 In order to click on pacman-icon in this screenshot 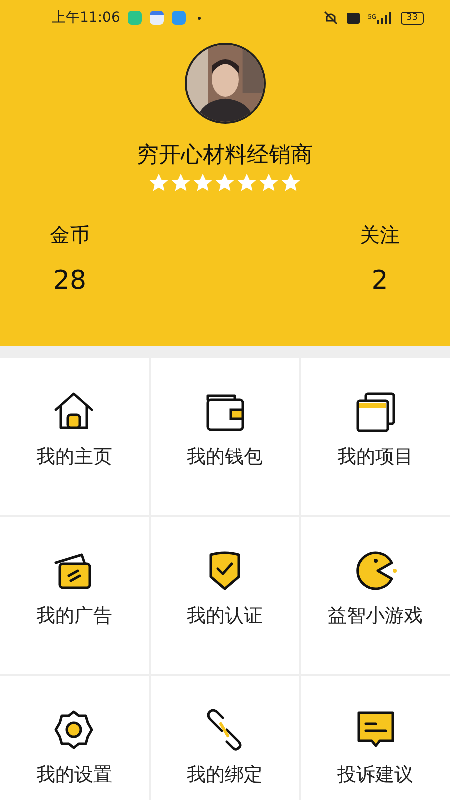, I will do `click(376, 571)`.